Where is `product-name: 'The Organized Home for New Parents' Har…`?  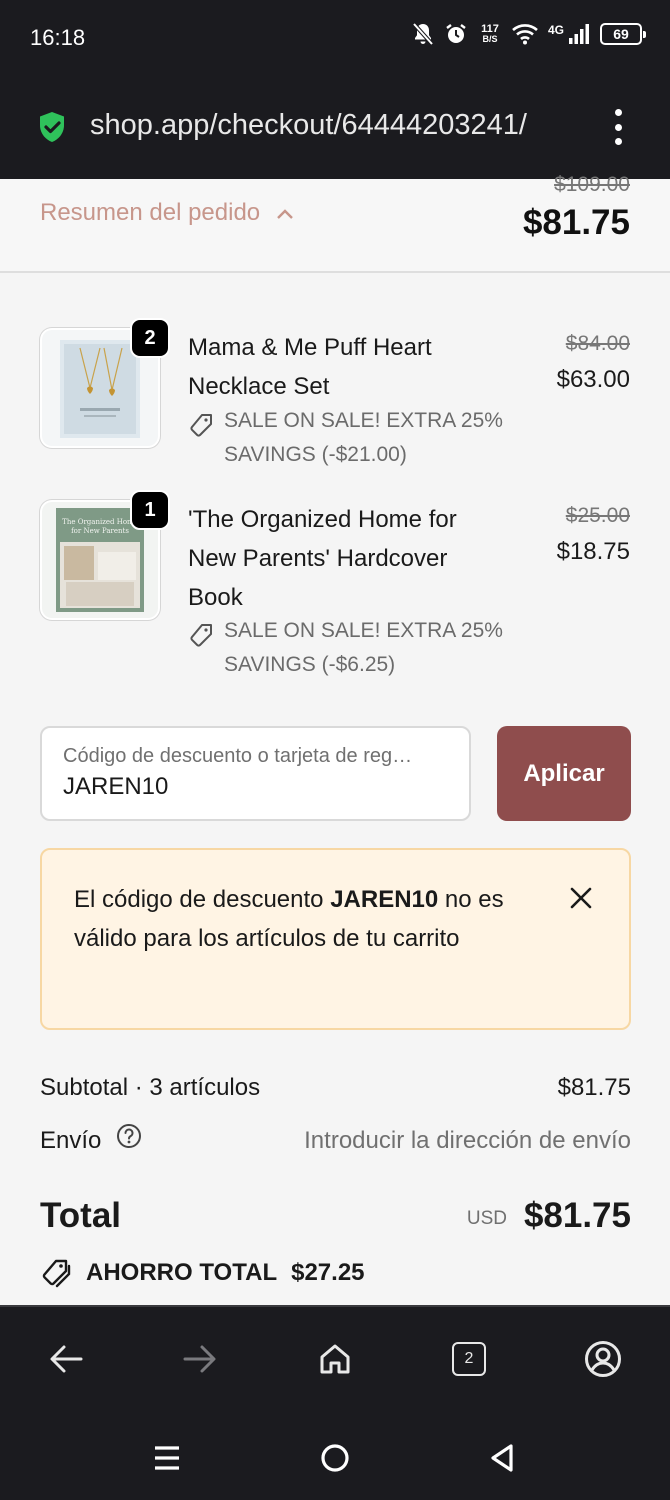 product-name: 'The Organized Home for New Parents' Har… is located at coordinates (322, 558).